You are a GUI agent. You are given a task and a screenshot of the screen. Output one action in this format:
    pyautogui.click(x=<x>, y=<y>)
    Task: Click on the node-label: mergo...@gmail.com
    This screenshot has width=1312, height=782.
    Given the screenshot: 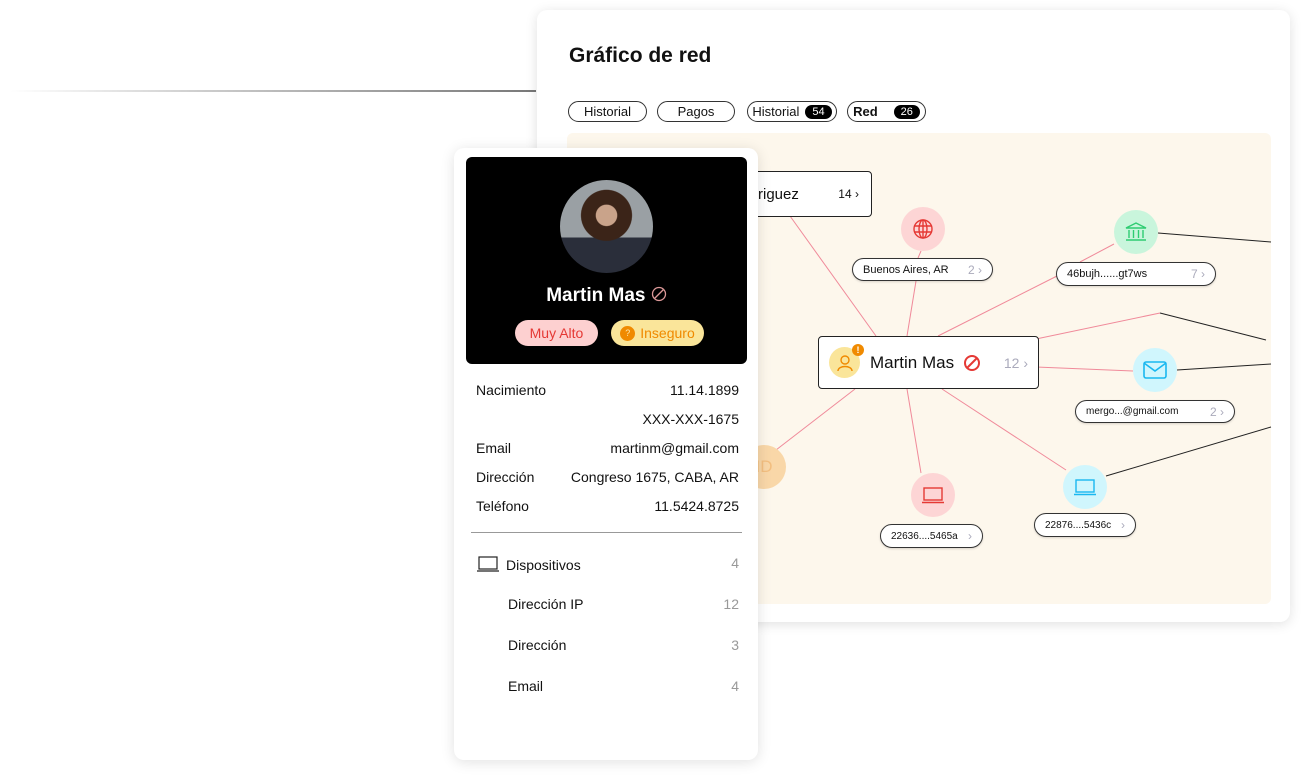 What is the action you would take?
    pyautogui.click(x=1132, y=411)
    